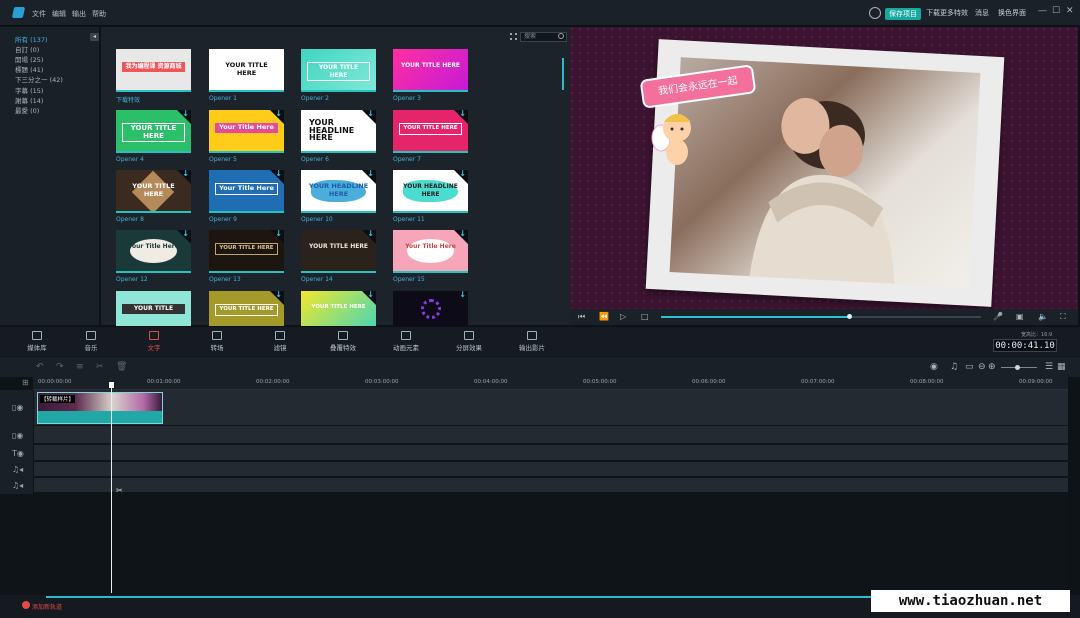 Image resolution: width=1080 pixels, height=618 pixels. I want to click on toolbar-filter: 滤镜, so click(280, 341).